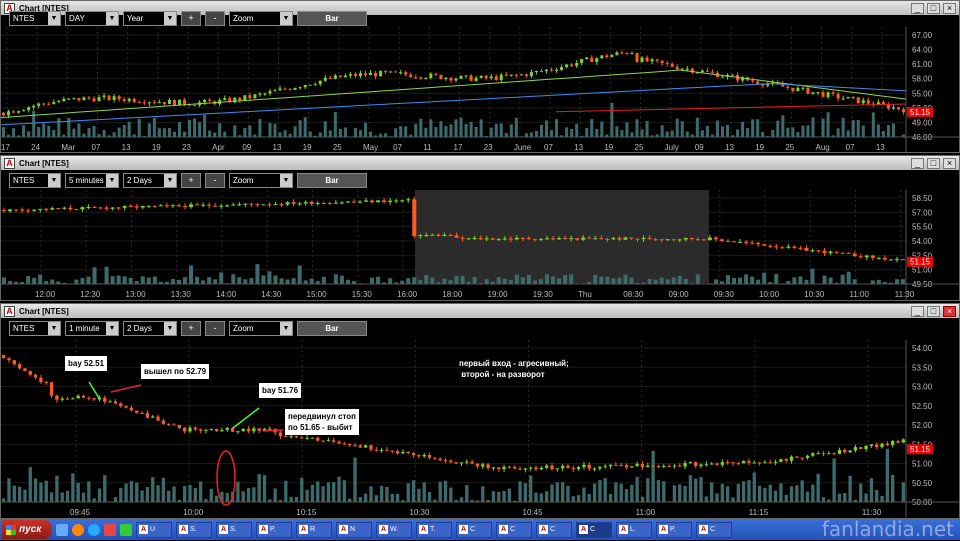 This screenshot has width=960, height=541. I want to click on start-button: пуск, so click(27, 529).